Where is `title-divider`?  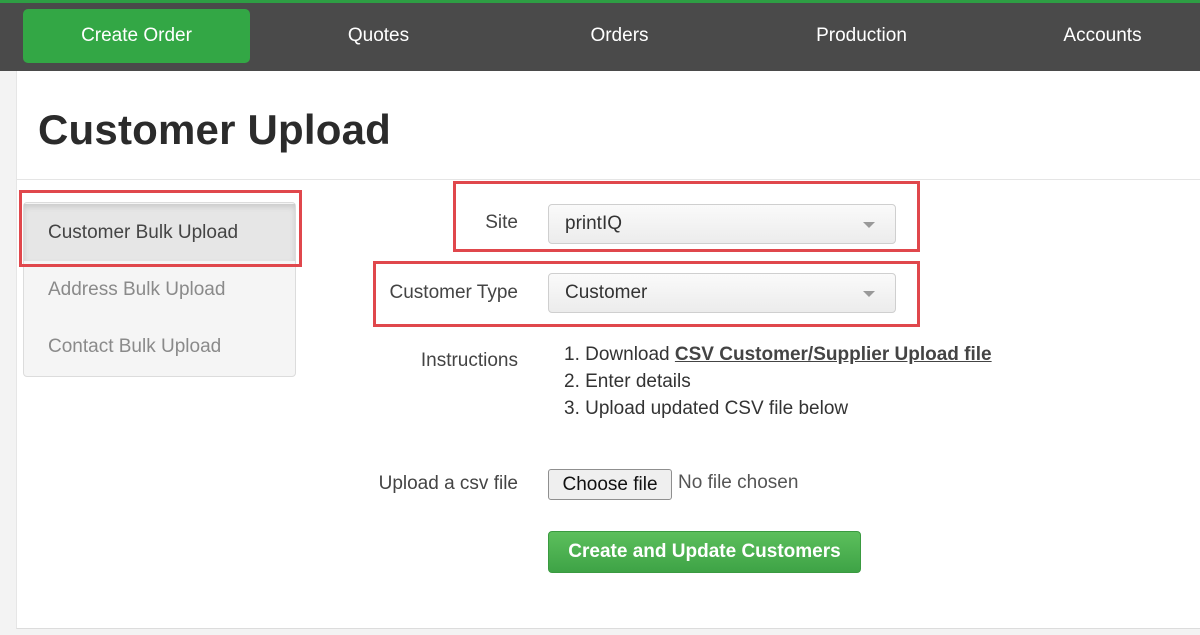 title-divider is located at coordinates (608, 179).